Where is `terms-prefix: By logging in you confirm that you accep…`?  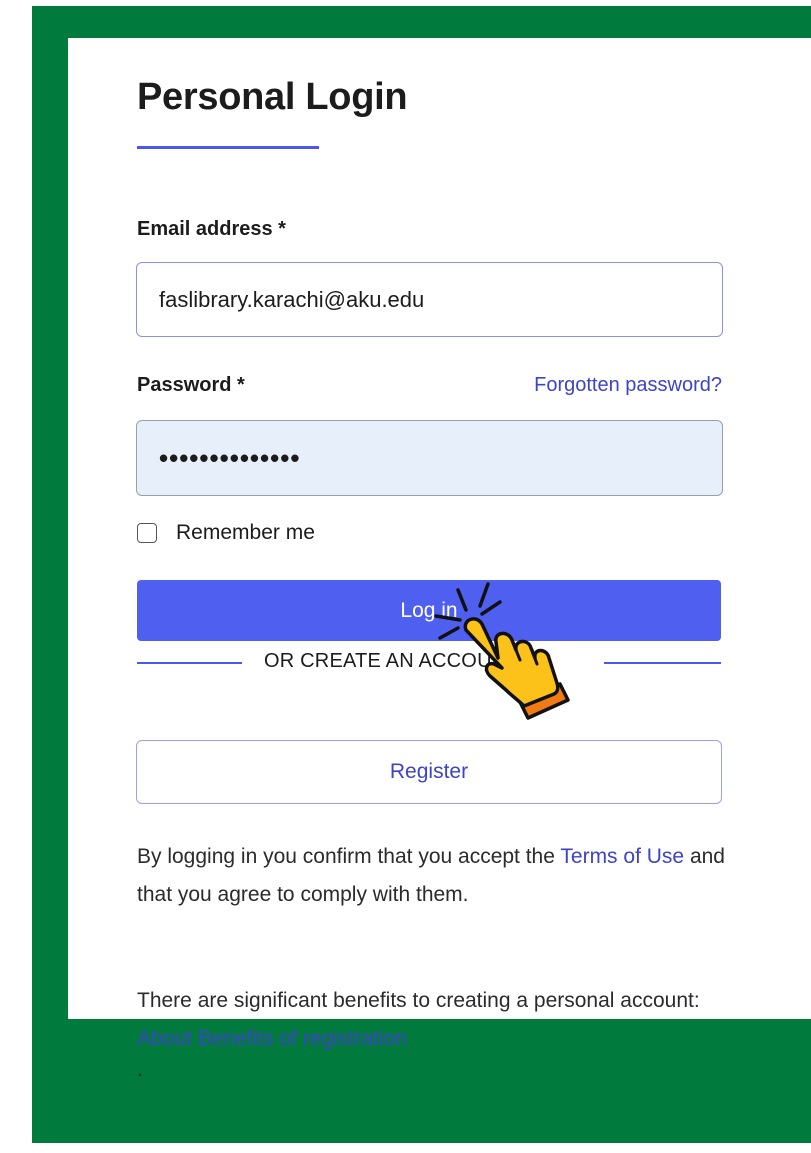 terms-prefix: By logging in you confirm that you accep… is located at coordinates (346, 856).